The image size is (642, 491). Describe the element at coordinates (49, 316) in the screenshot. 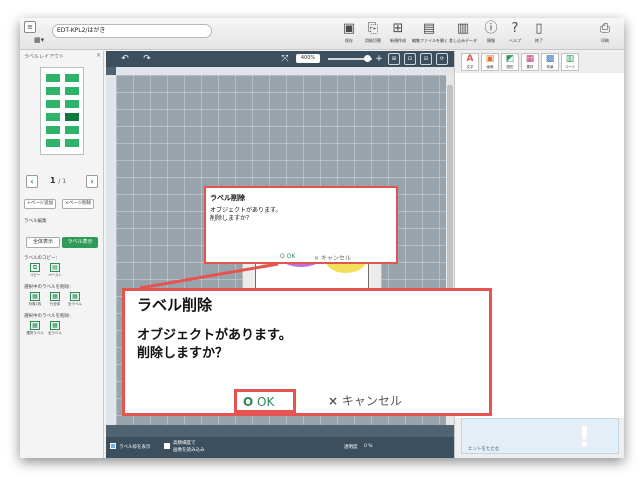

I see `clear-heading: 選択中のラベルを削除：` at that location.